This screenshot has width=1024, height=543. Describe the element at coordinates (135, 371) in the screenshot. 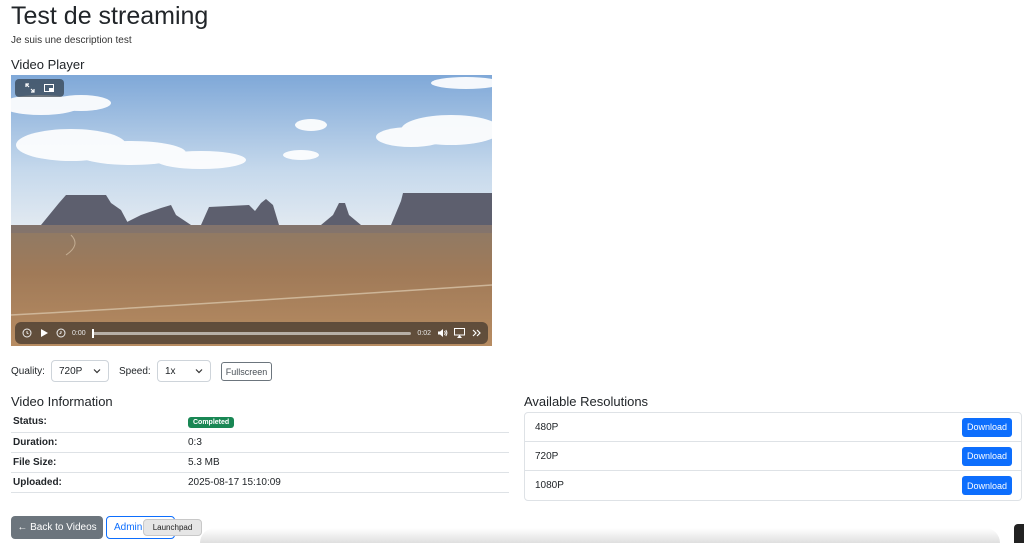

I see `speed-label: Speed:` at that location.